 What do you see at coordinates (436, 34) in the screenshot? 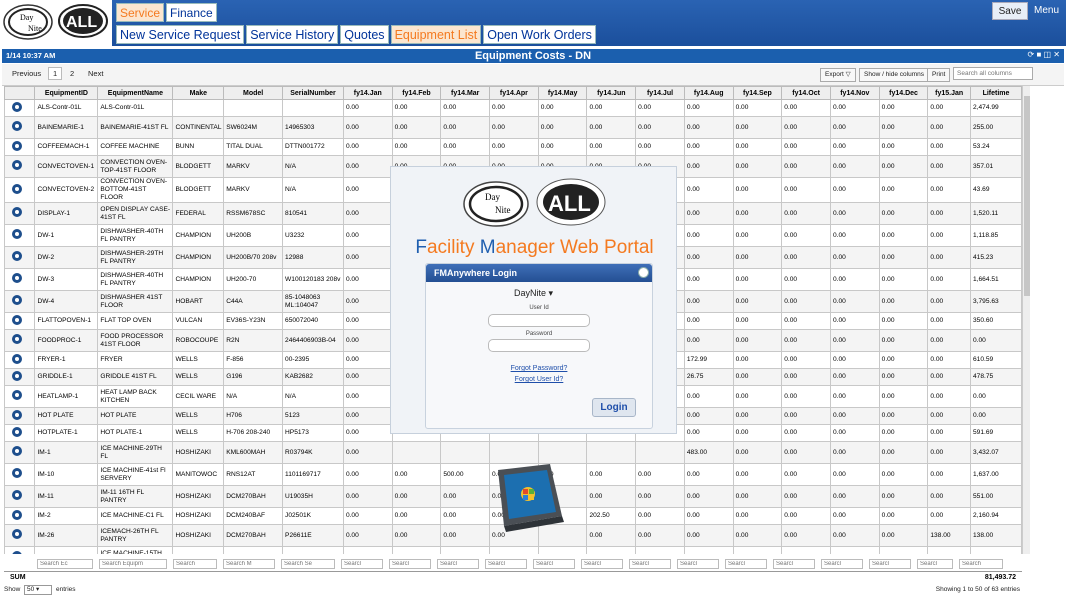
I see `menu-tab-equipment-list: Equipment List` at bounding box center [436, 34].